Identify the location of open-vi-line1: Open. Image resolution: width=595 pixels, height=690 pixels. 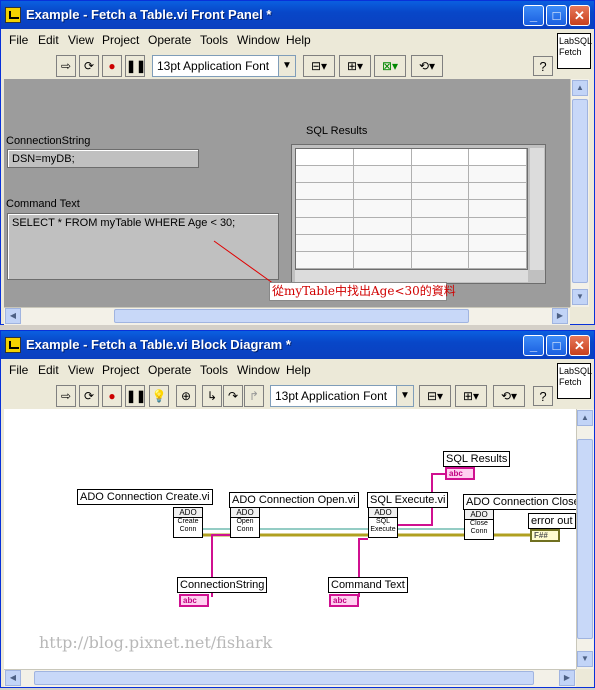
(245, 521).